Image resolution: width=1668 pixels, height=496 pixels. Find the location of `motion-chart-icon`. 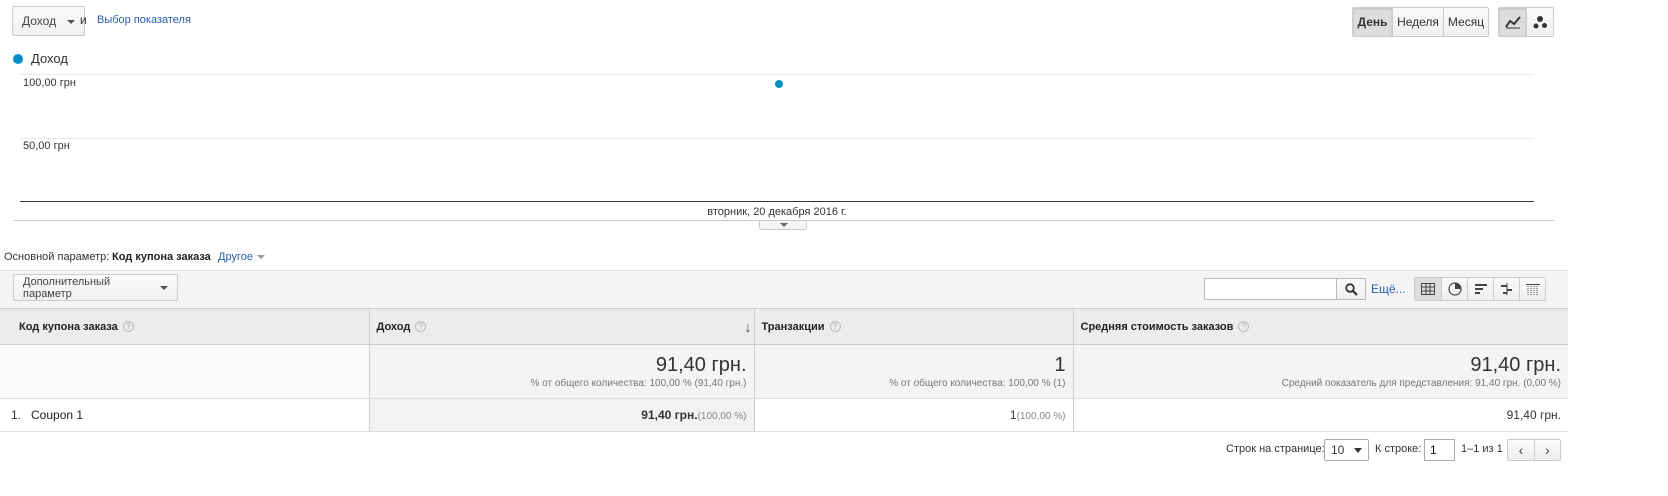

motion-chart-icon is located at coordinates (1540, 22).